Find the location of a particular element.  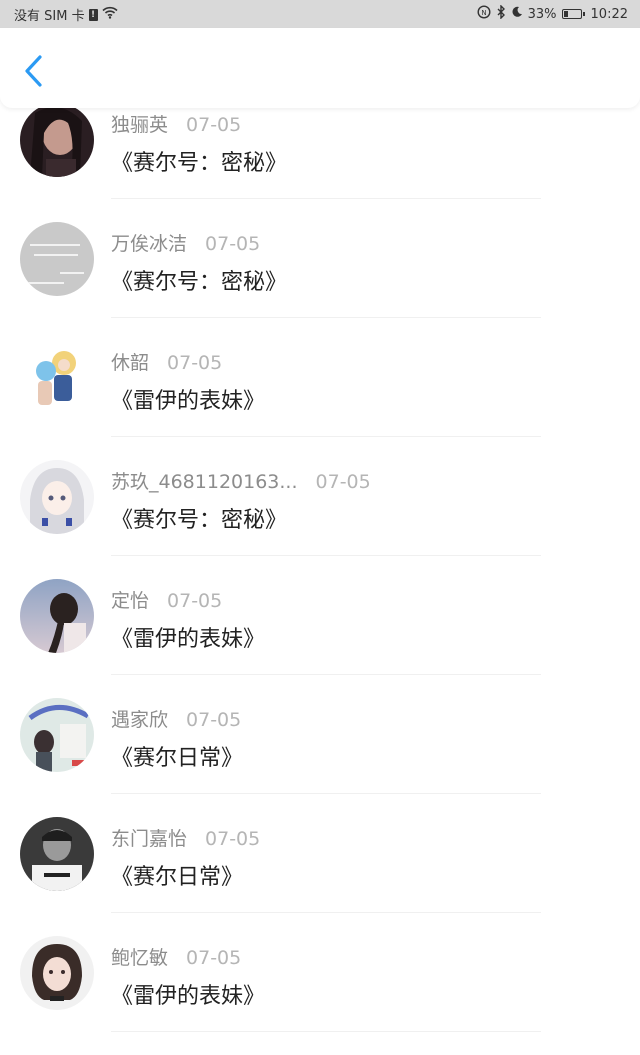

svg-text: N is located at coordinates (483, 13).